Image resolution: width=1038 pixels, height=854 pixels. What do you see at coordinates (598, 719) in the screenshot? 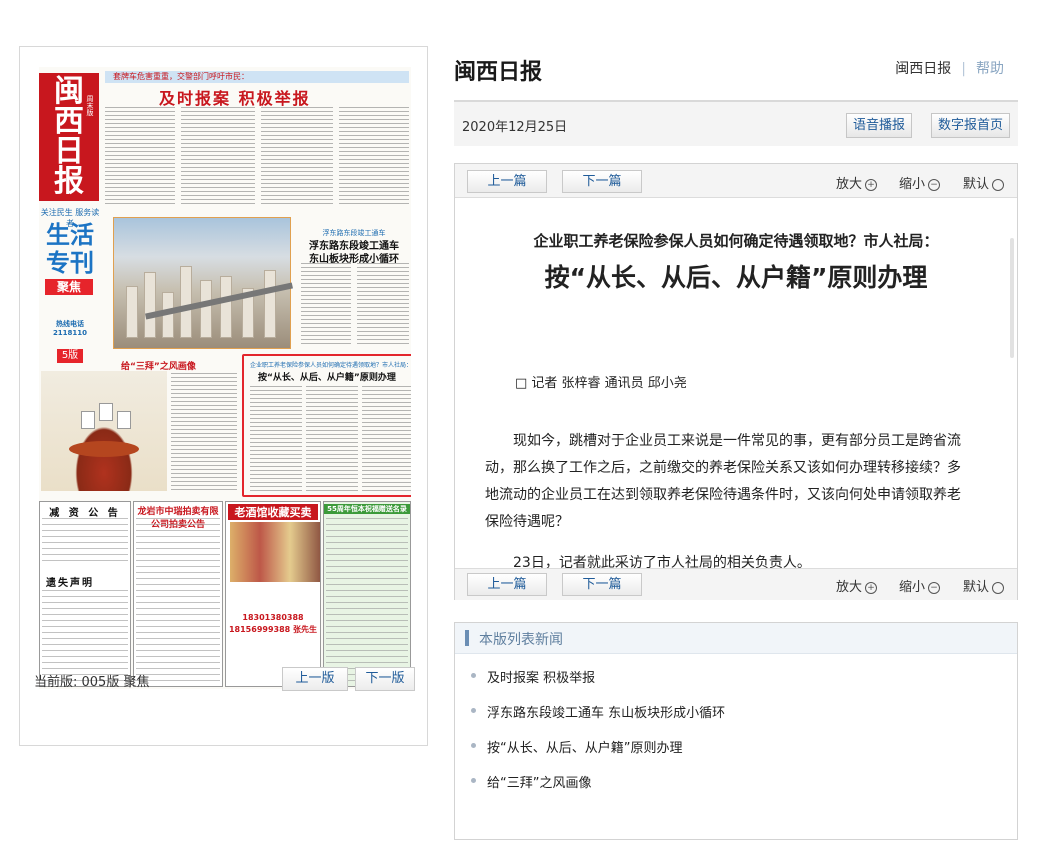
I see `news-list-item: 浮东路东段竣工通车 东山板块形成小循环` at bounding box center [598, 719].